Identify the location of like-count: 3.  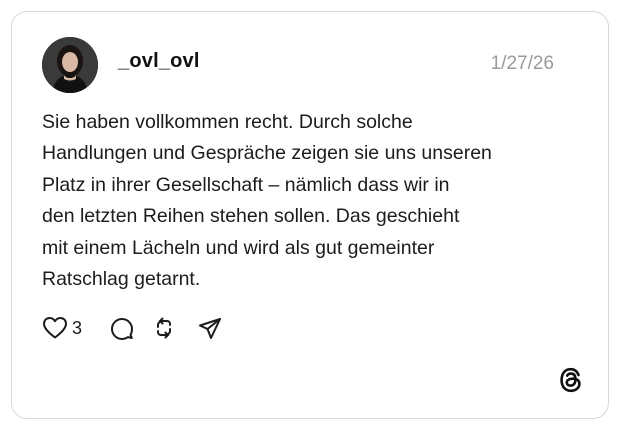
(77, 327).